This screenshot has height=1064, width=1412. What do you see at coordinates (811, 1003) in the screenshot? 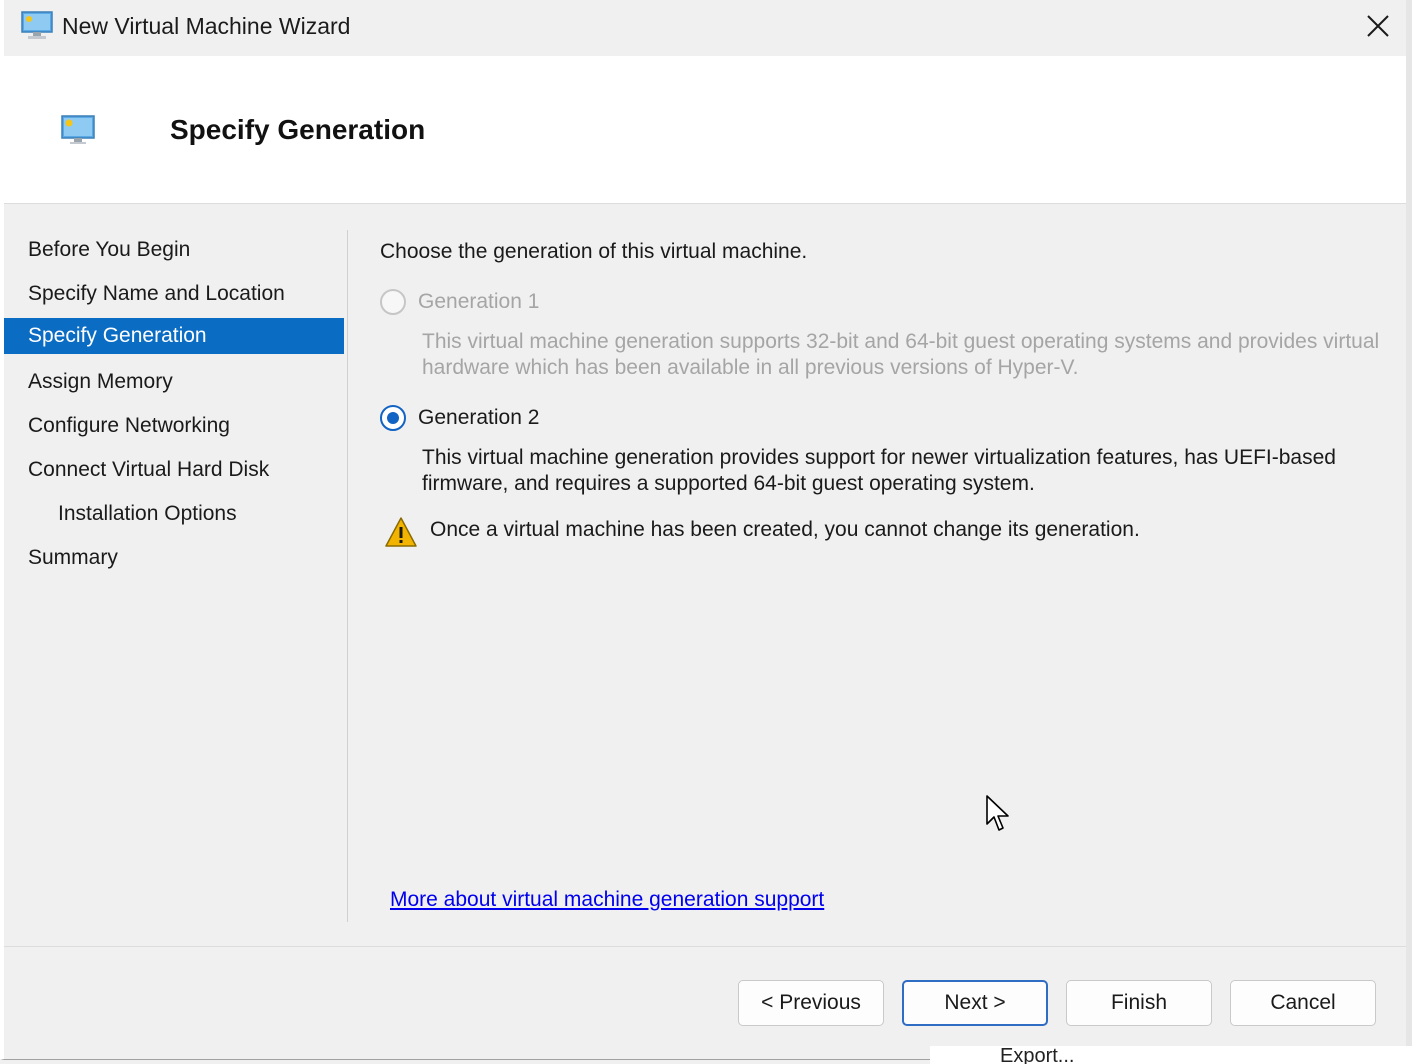
I see `previous-button: < Previous` at bounding box center [811, 1003].